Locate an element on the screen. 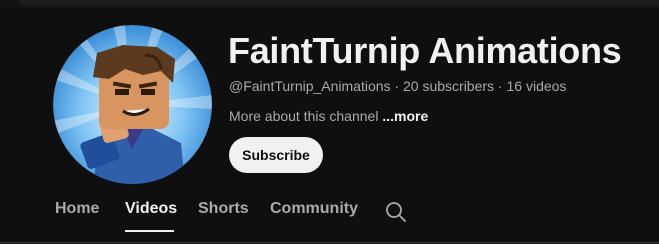 The height and width of the screenshot is (244, 659). channel-about: More about this channel ...more is located at coordinates (328, 116).